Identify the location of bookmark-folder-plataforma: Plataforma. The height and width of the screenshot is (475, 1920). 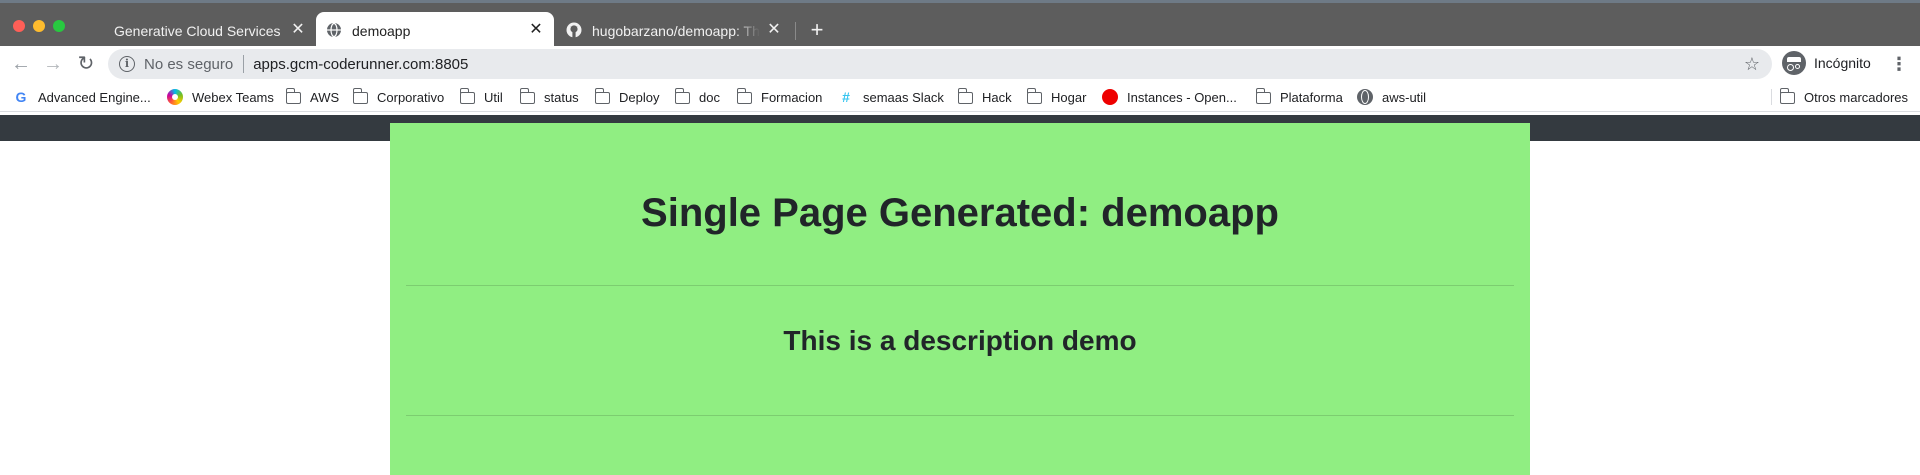
(1299, 97).